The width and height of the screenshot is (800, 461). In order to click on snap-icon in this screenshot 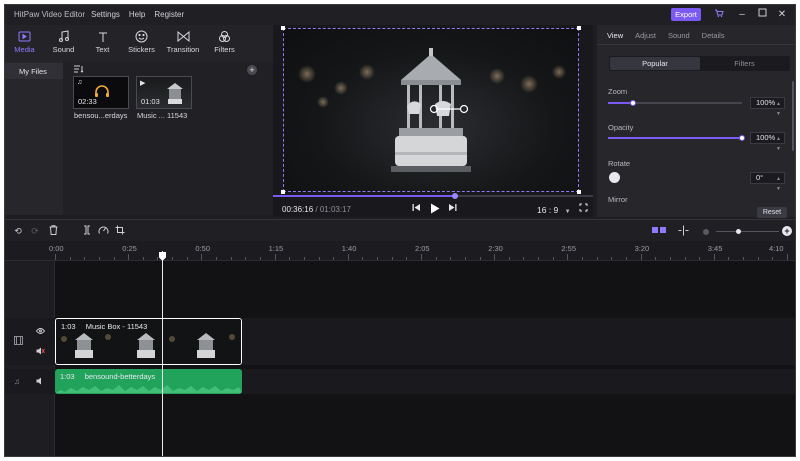, I will do `click(683, 231)`.